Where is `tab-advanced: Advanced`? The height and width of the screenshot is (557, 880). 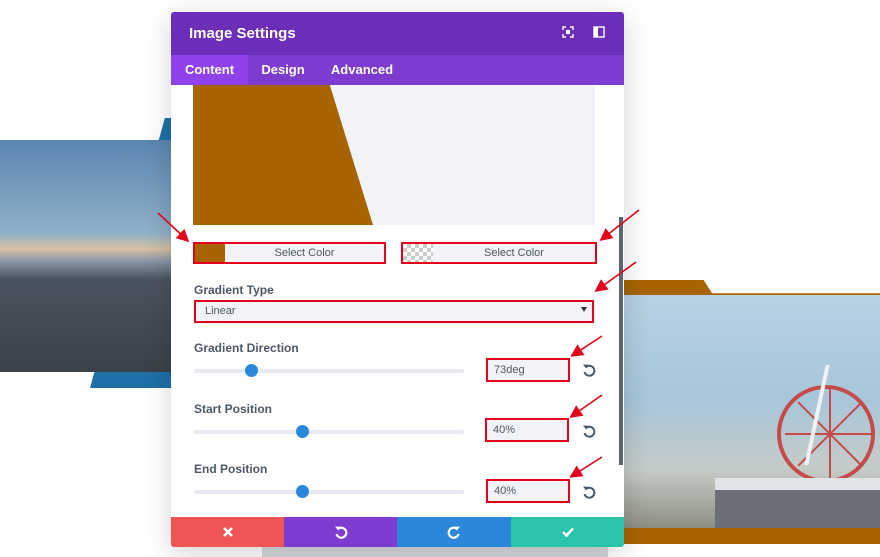 tab-advanced: Advanced is located at coordinates (362, 70).